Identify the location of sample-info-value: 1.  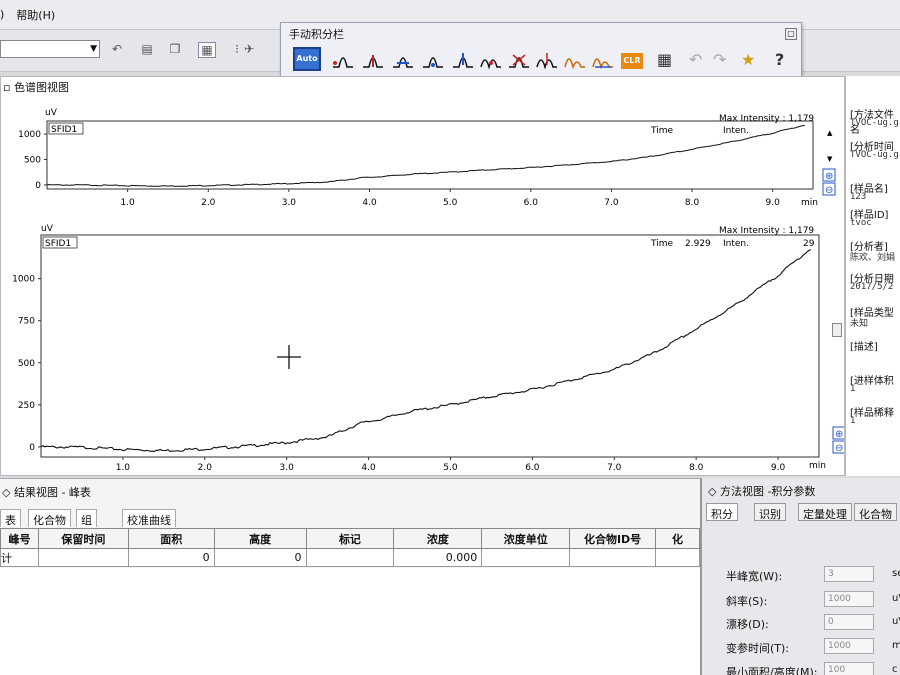
(853, 389).